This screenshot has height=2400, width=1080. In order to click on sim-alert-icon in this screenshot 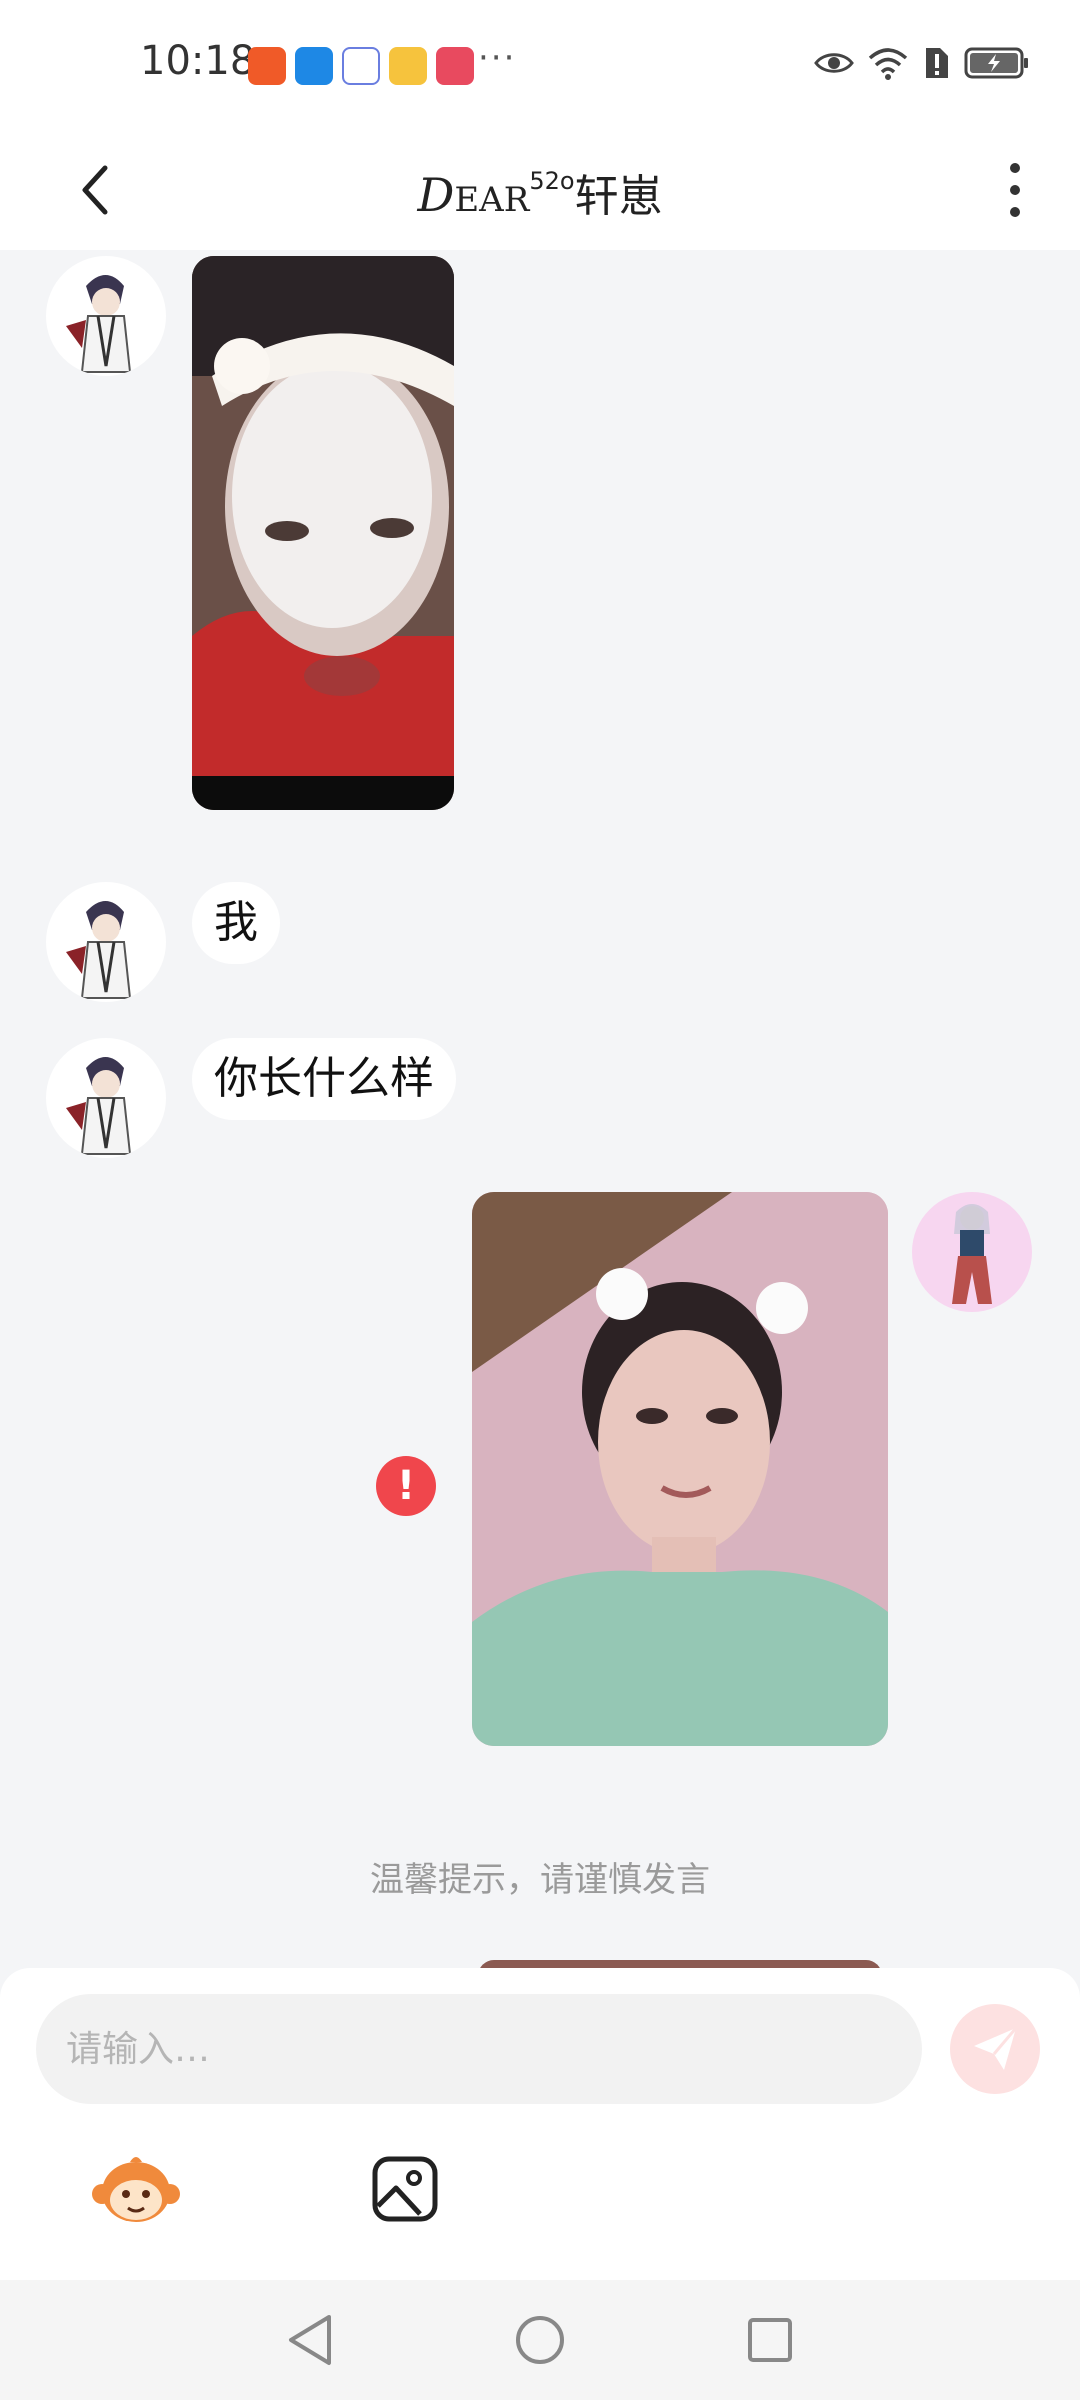, I will do `click(937, 63)`.